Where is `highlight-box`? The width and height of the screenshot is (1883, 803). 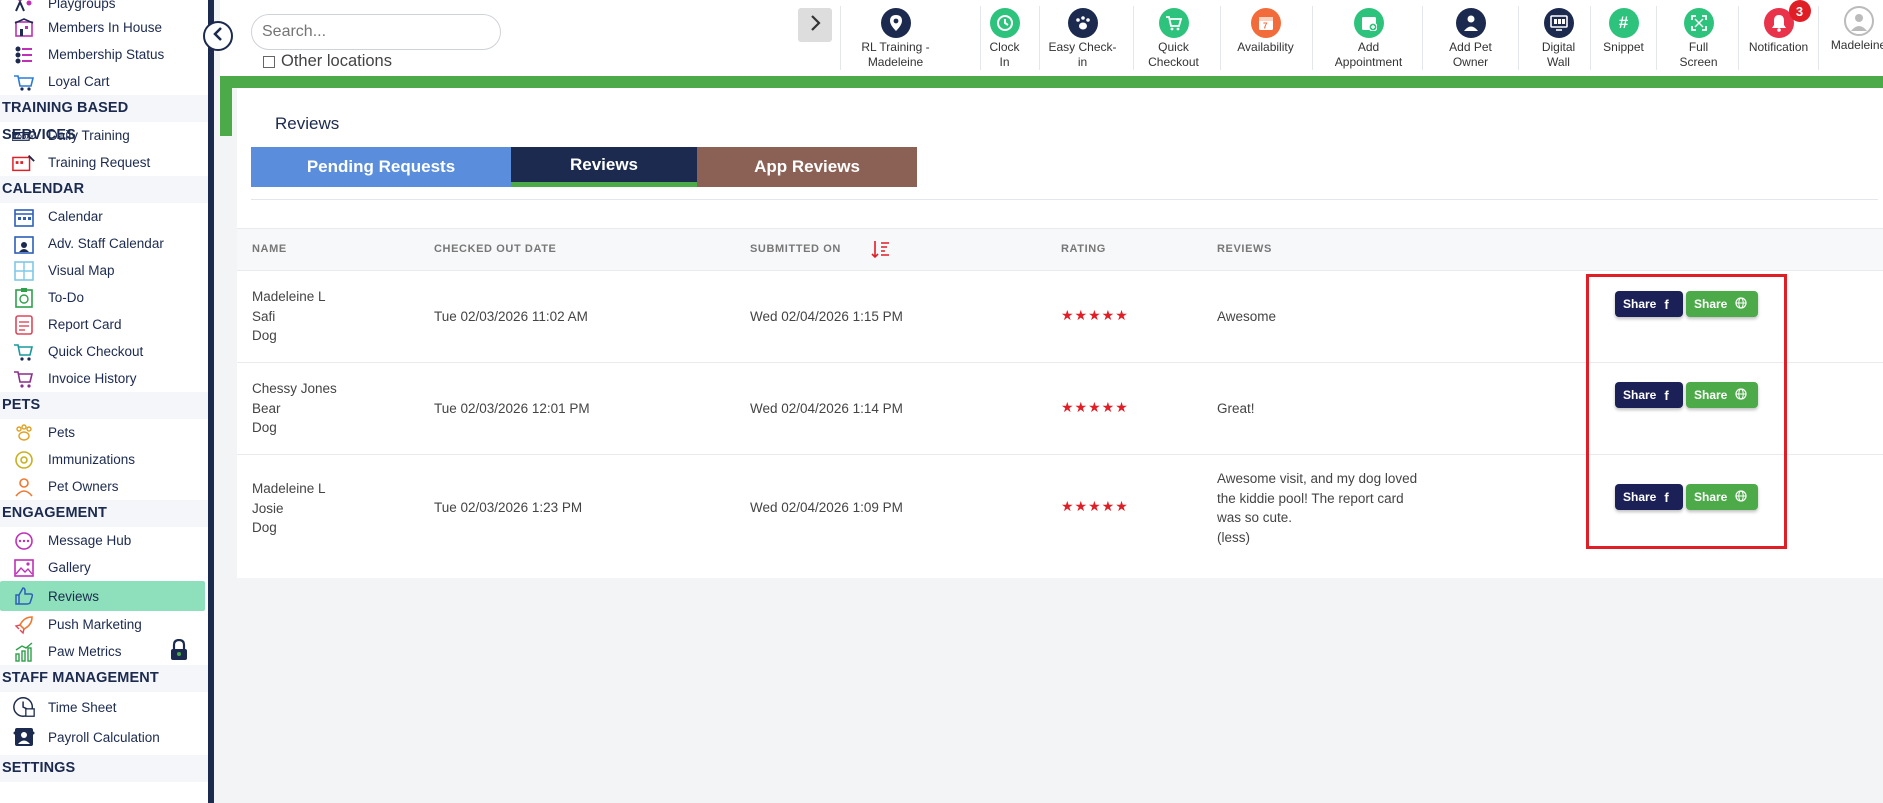
highlight-box is located at coordinates (1686, 411).